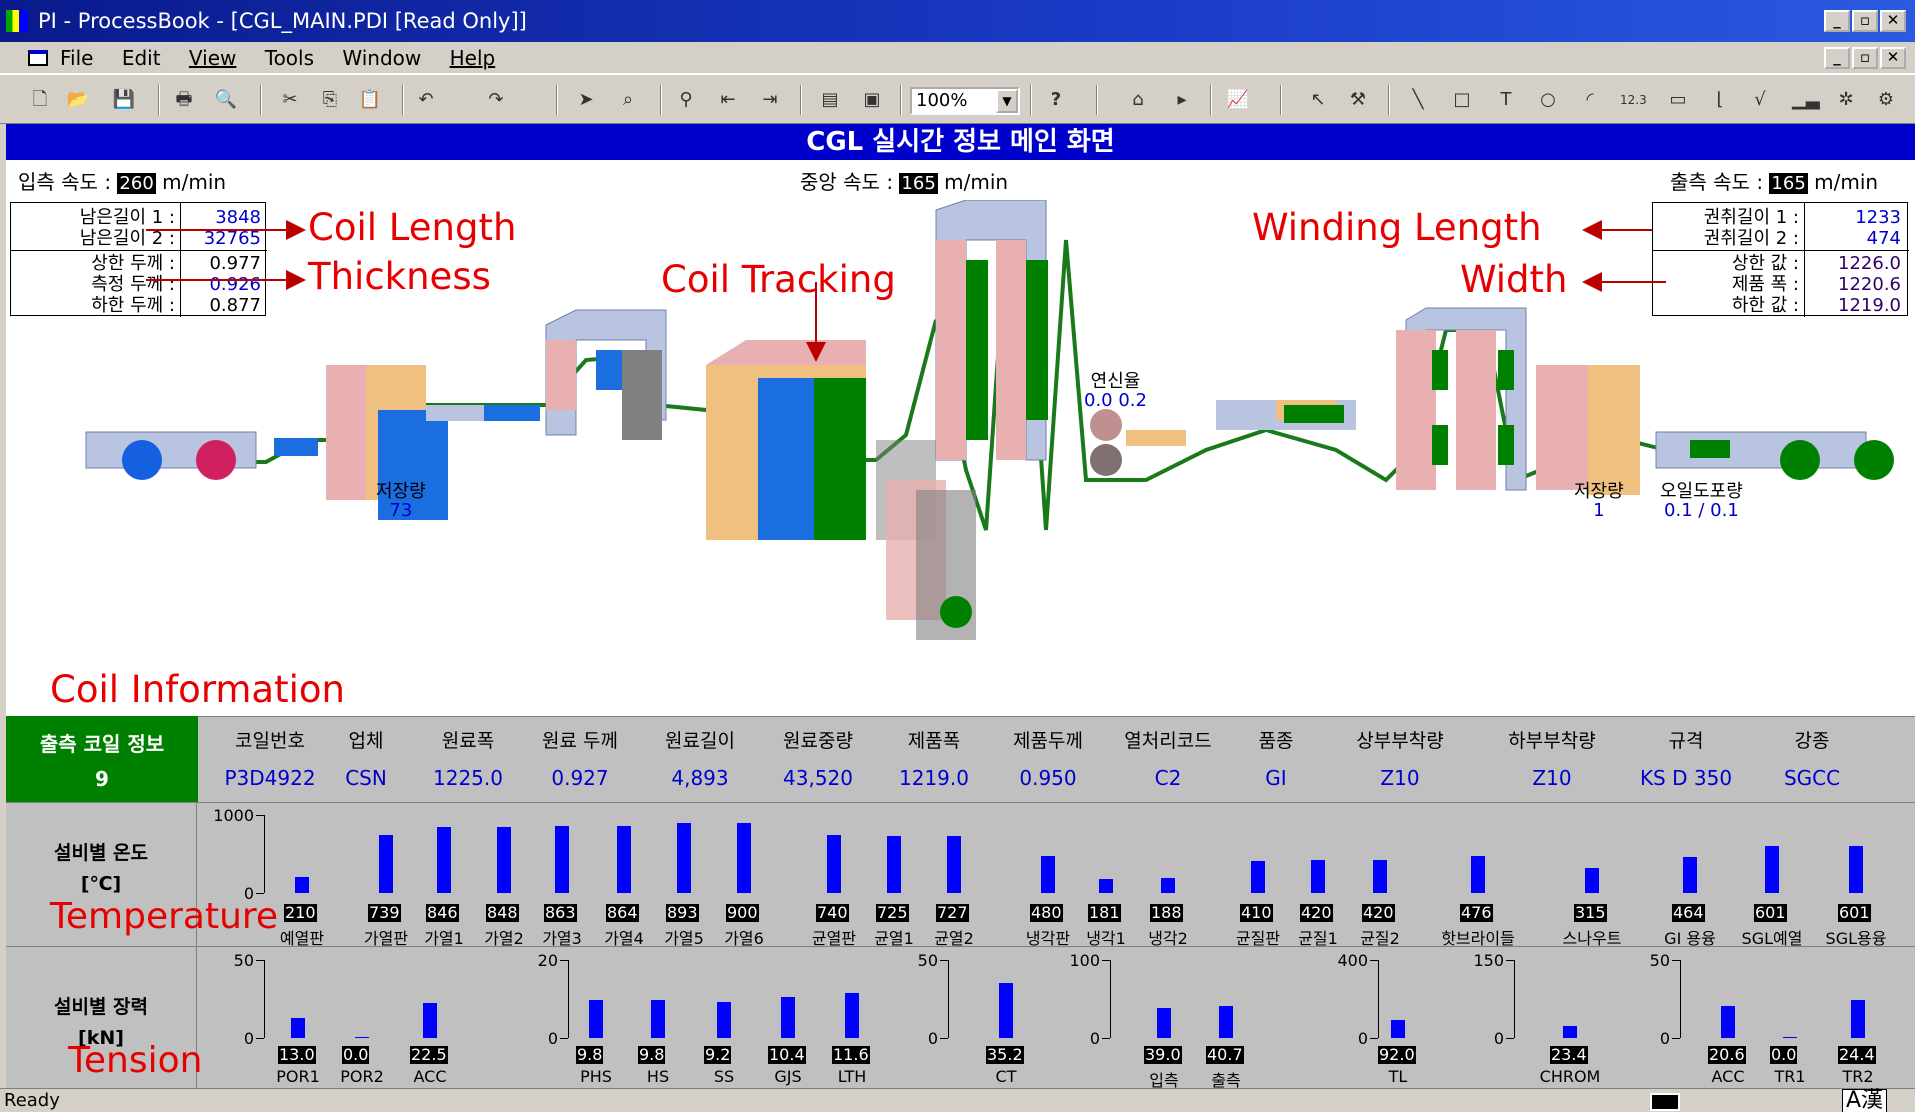 This screenshot has width=1915, height=1112. I want to click on coil-length-annotation: Coil Length, so click(412, 227).